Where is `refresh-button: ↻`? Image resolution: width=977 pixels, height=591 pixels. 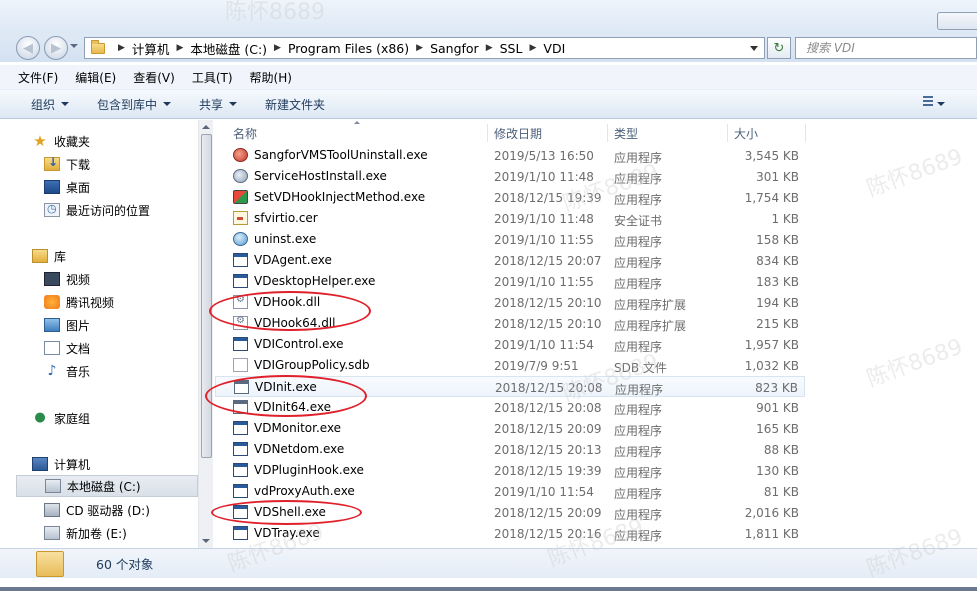
refresh-button: ↻ is located at coordinates (779, 48).